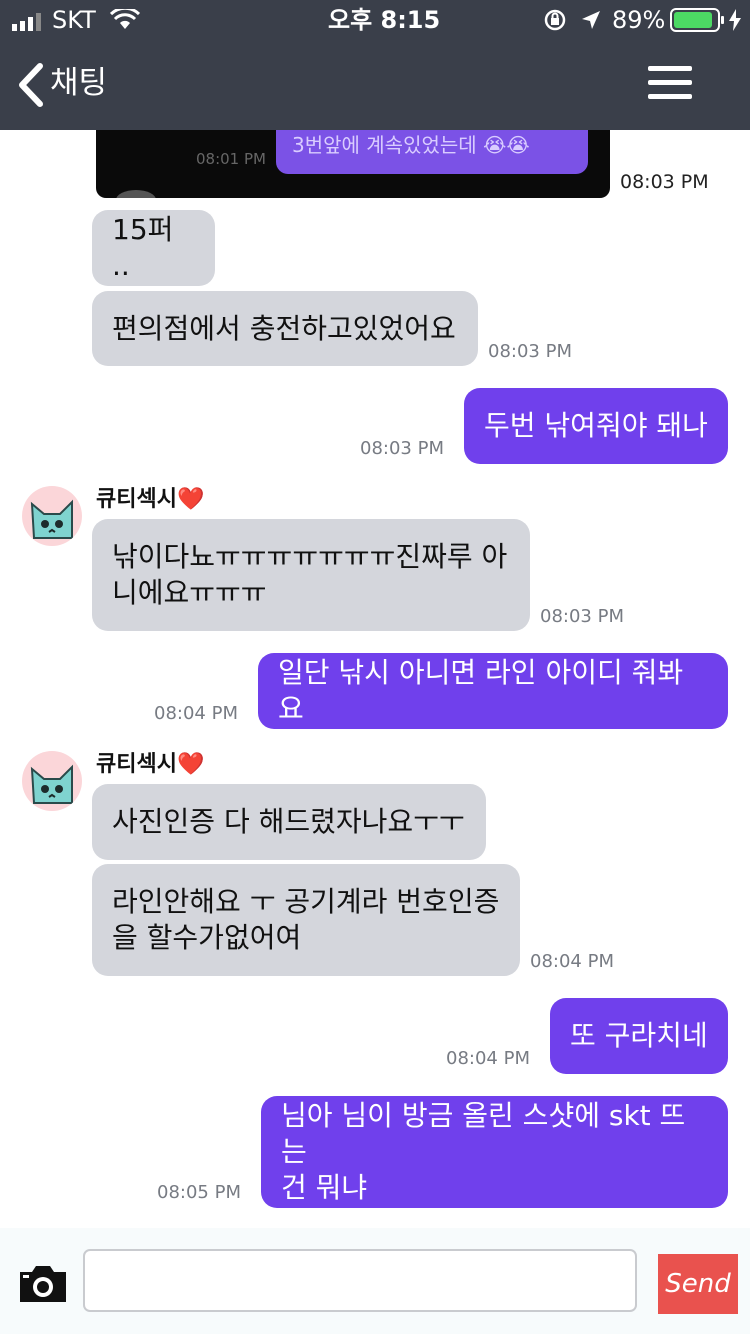 This screenshot has height=1334, width=750. Describe the element at coordinates (591, 20) in the screenshot. I see `location-icon` at that location.